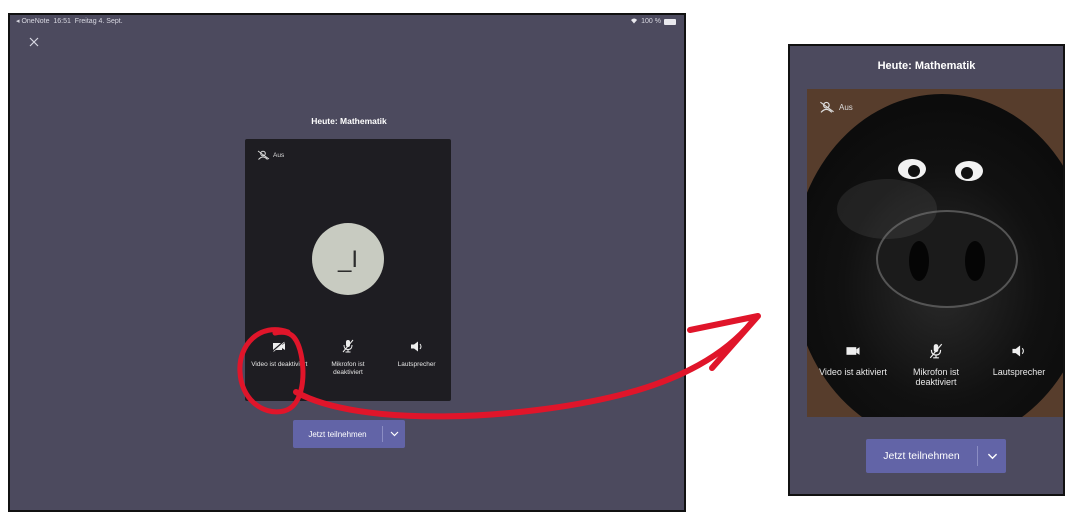 The image size is (1071, 515). Describe the element at coordinates (62, 21) in the screenshot. I see `status-time: 16:51` at that location.